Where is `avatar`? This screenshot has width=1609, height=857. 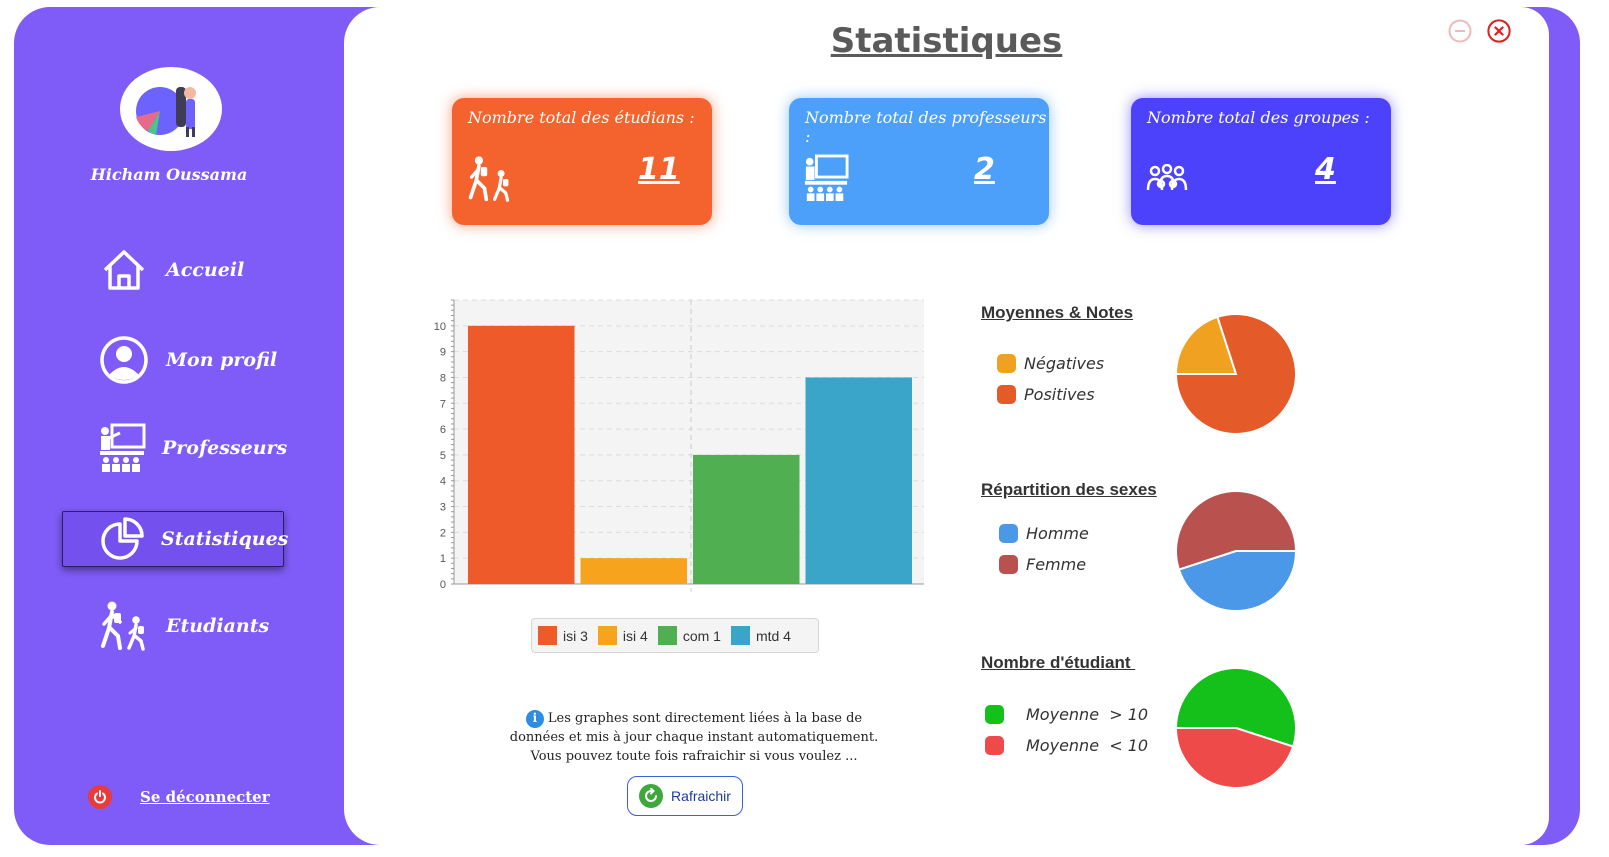
avatar is located at coordinates (171, 109).